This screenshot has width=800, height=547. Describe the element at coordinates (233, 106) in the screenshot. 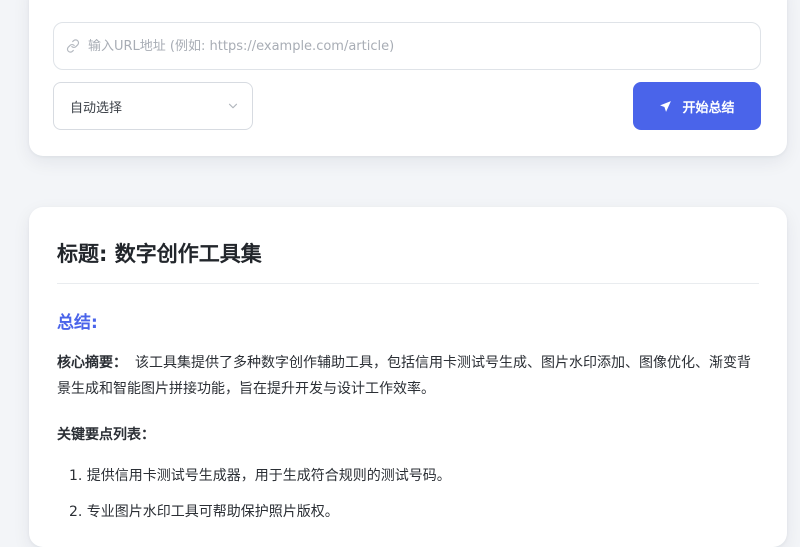

I see `chevron-down-icon` at that location.